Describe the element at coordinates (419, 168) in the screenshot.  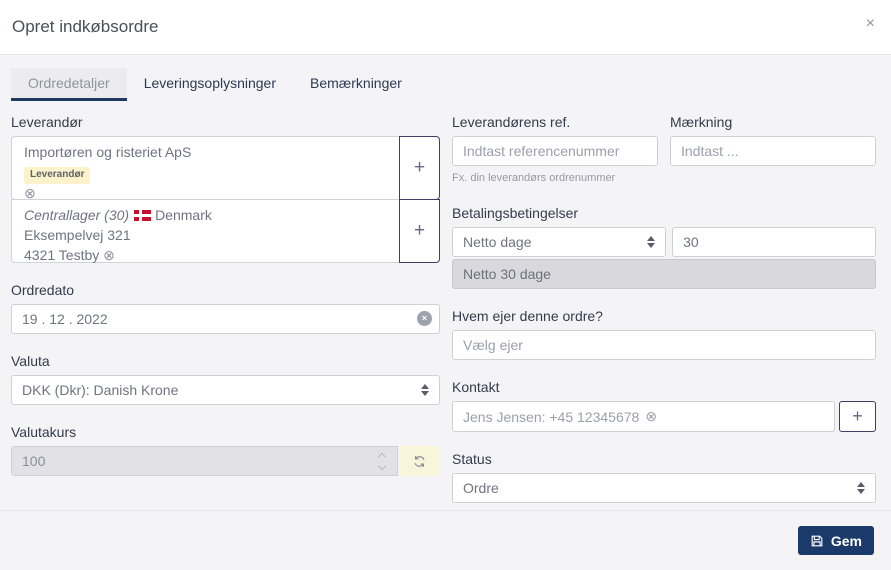
I see `add-supplier-button: +` at that location.